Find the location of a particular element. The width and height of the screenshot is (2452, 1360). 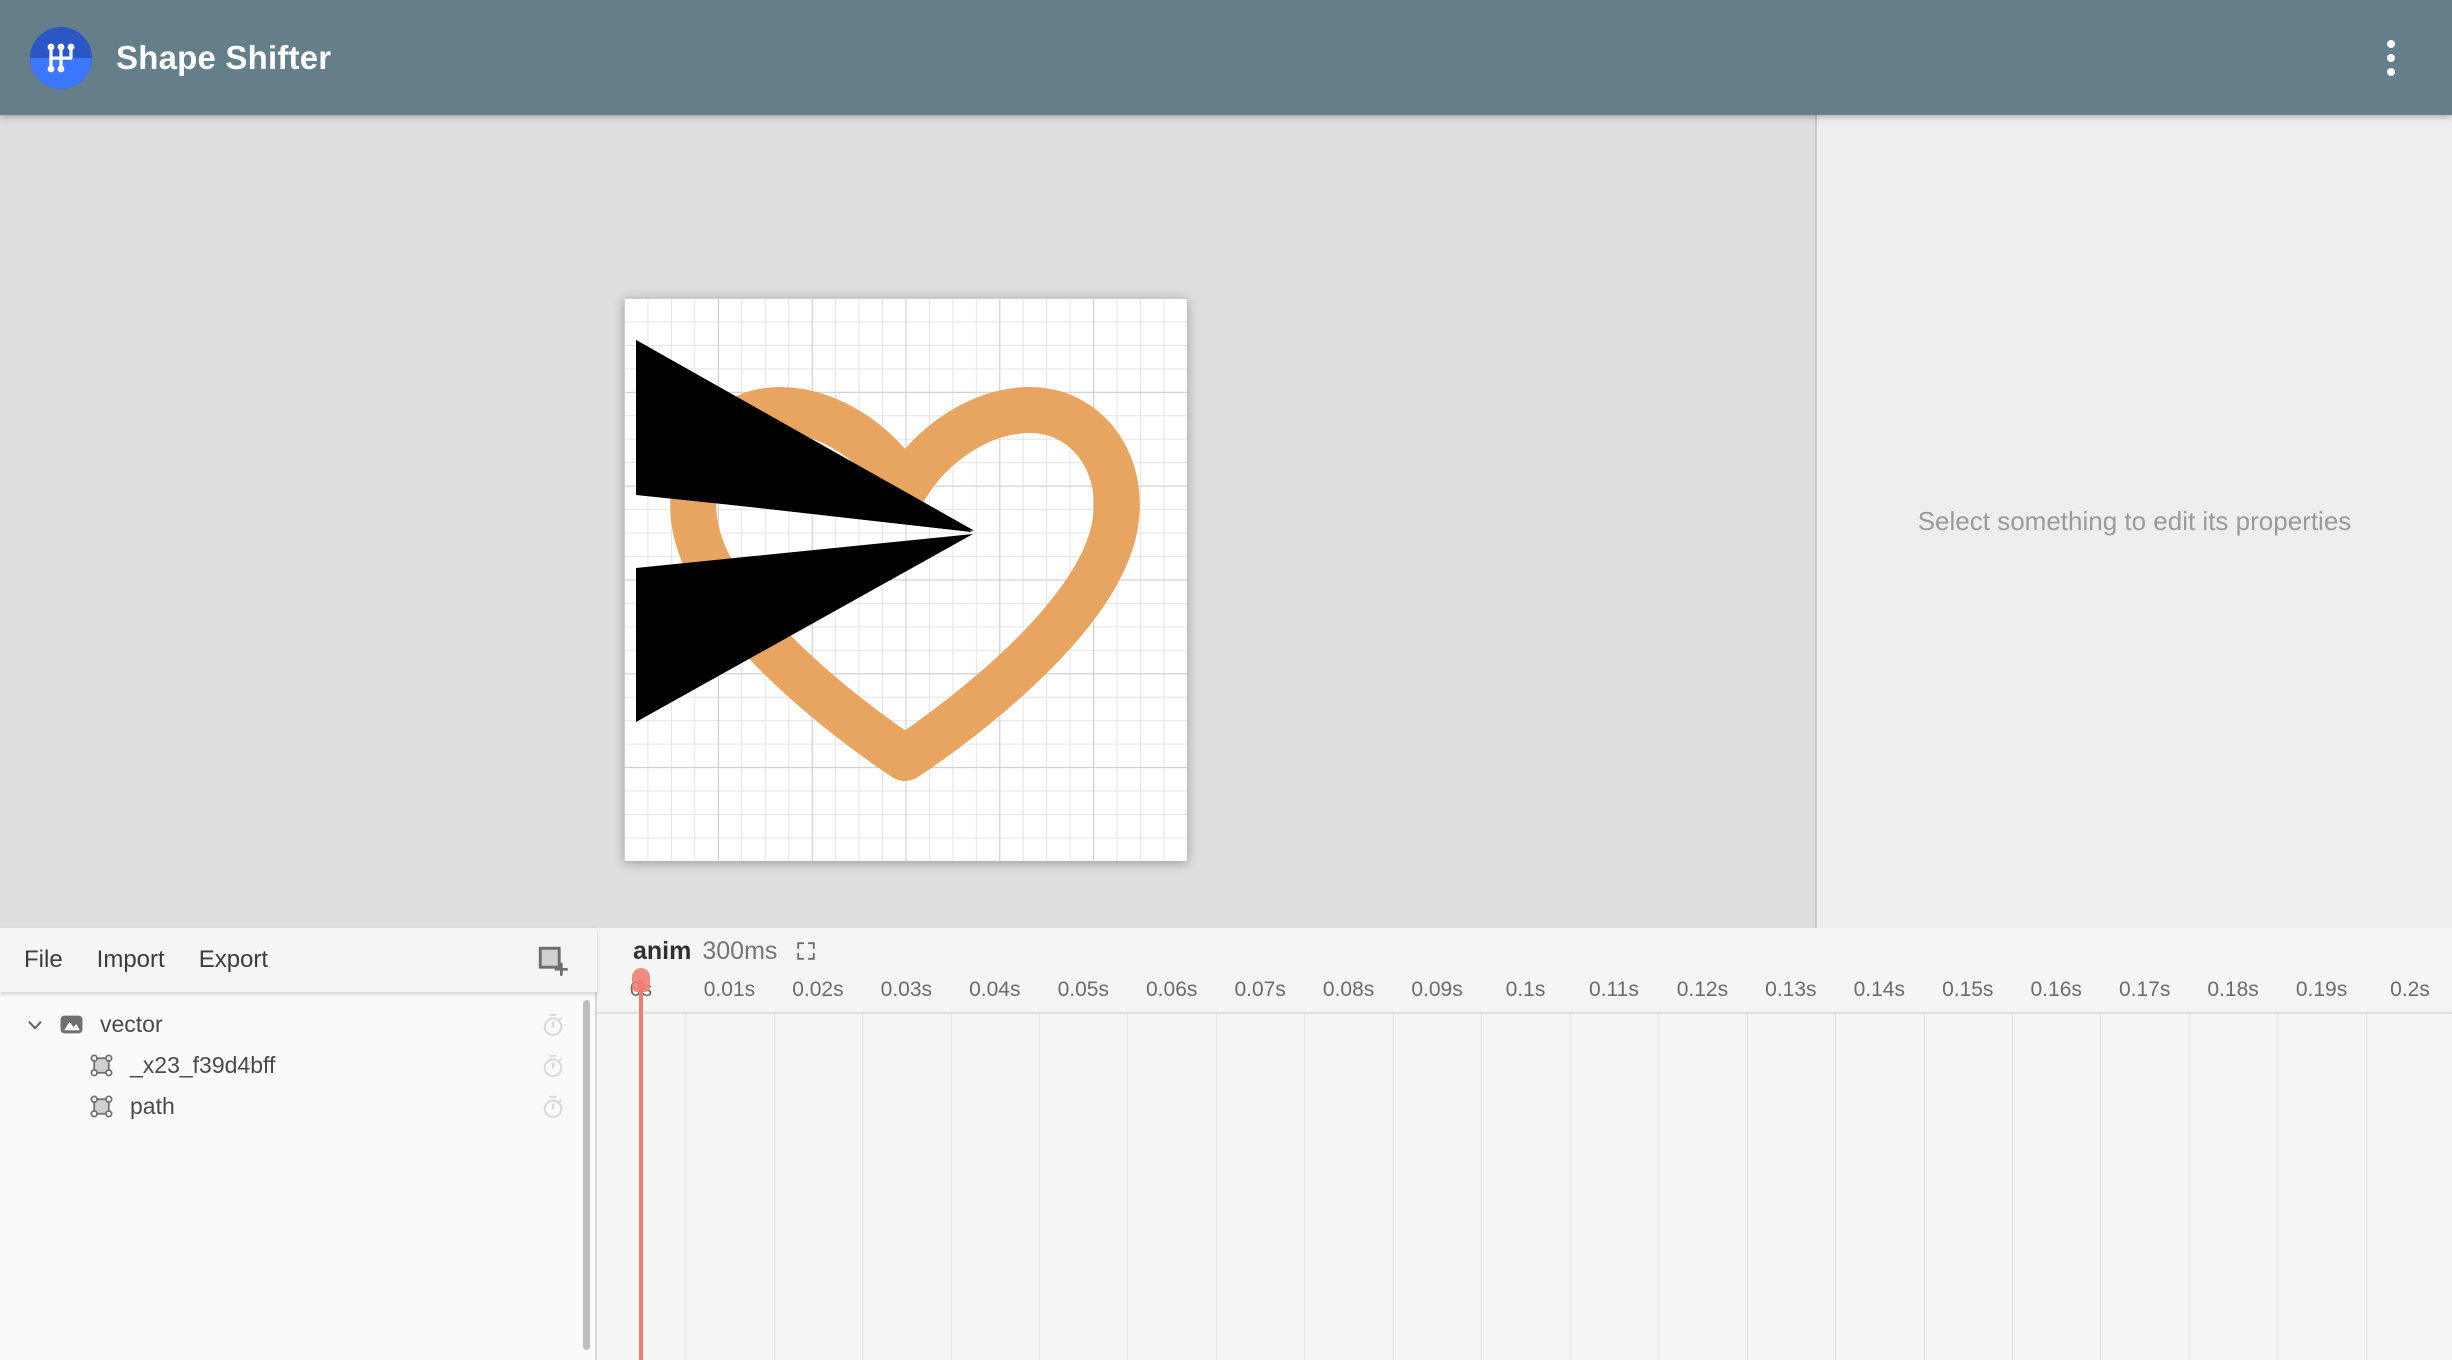

more-vert-icon is located at coordinates (2391, 58).